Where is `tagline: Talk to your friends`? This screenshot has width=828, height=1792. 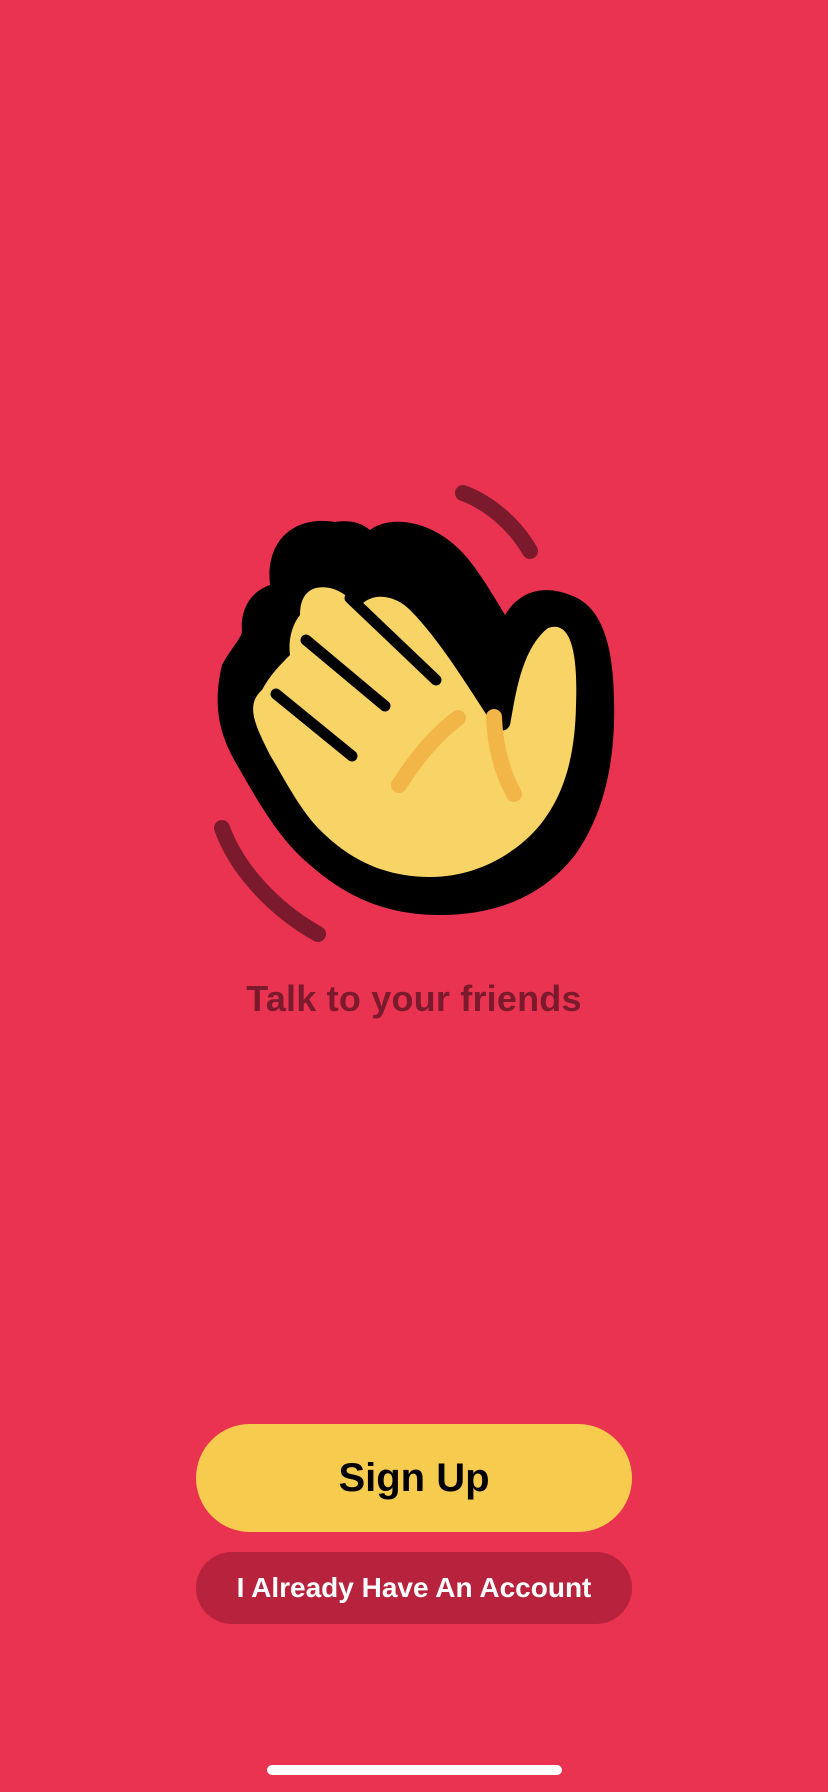
tagline: Talk to your friends is located at coordinates (414, 998).